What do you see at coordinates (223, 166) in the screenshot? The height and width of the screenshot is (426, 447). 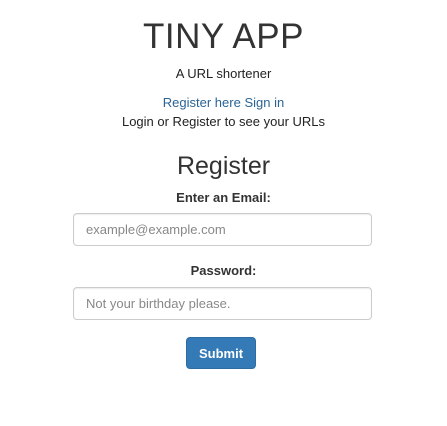 I see `page-title: Register` at bounding box center [223, 166].